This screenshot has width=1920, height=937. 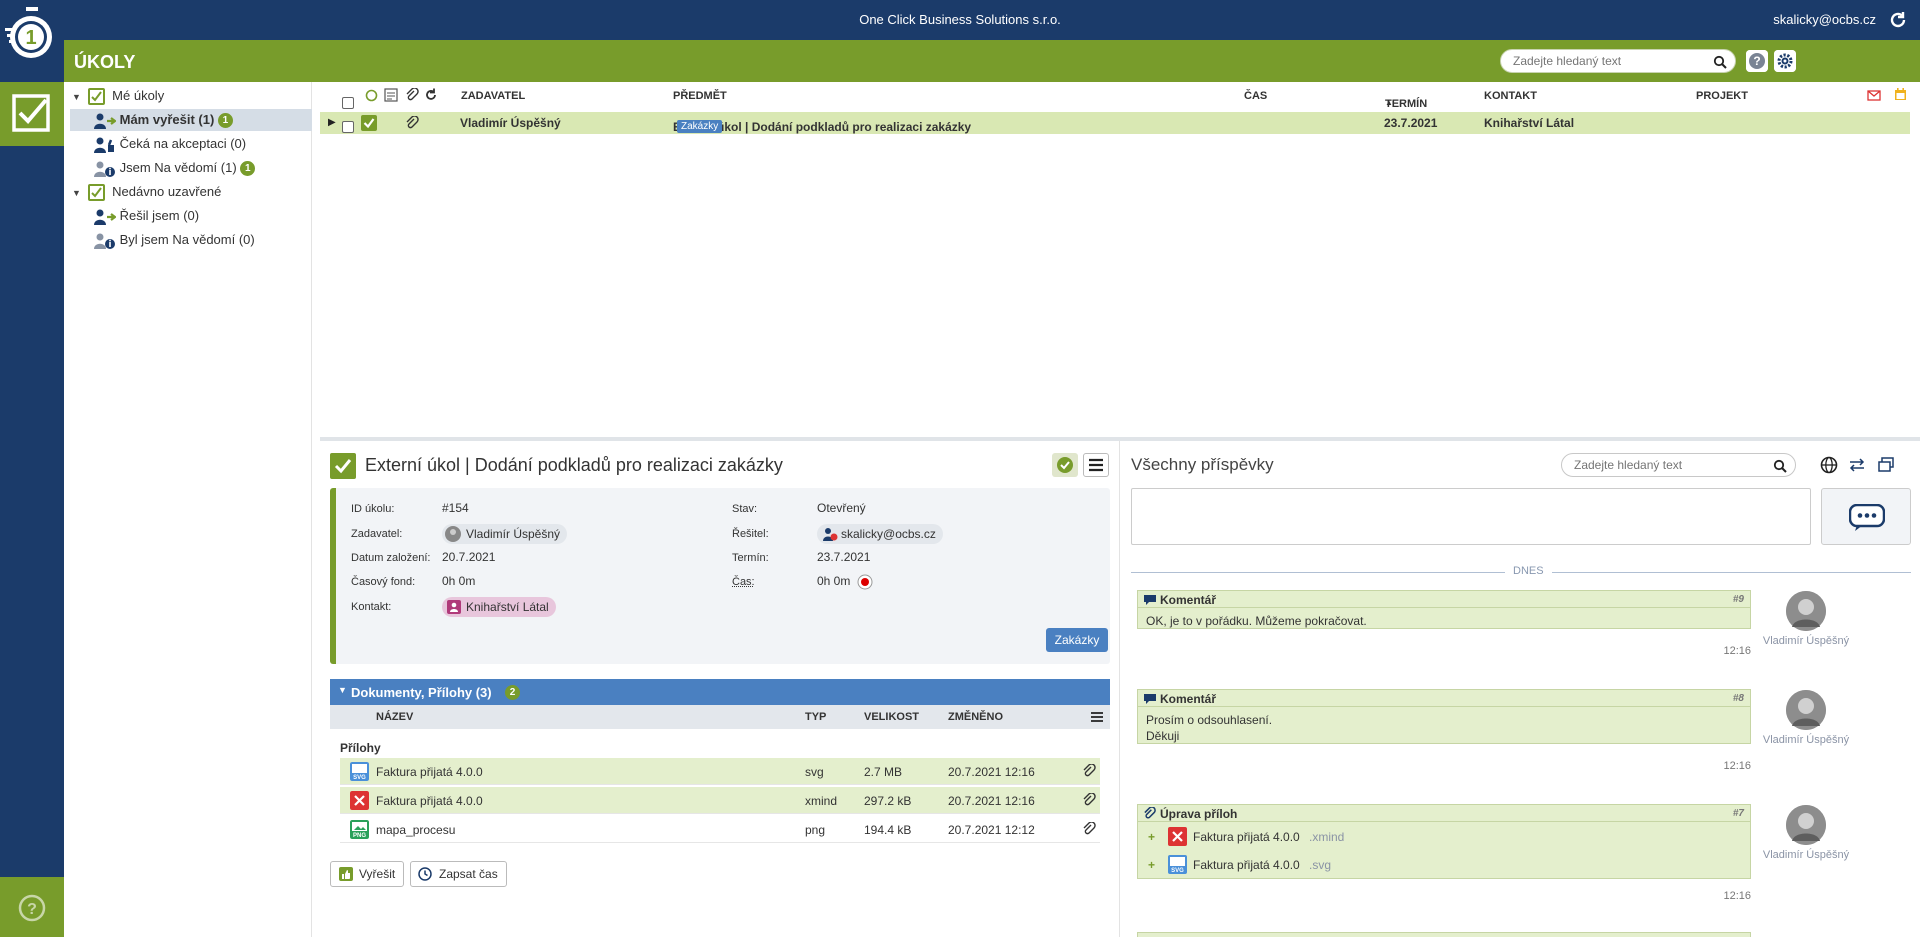 I want to click on clock-icon, so click(x=425, y=874).